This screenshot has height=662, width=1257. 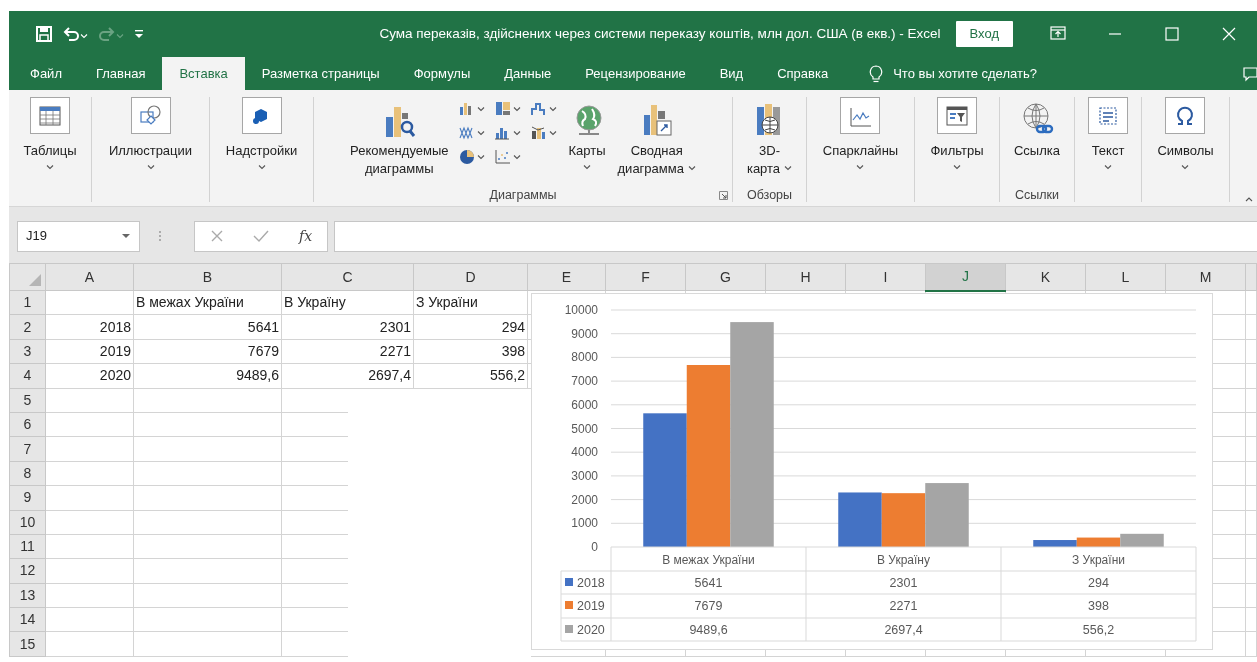 I want to click on name-box: J19, so click(x=78, y=236).